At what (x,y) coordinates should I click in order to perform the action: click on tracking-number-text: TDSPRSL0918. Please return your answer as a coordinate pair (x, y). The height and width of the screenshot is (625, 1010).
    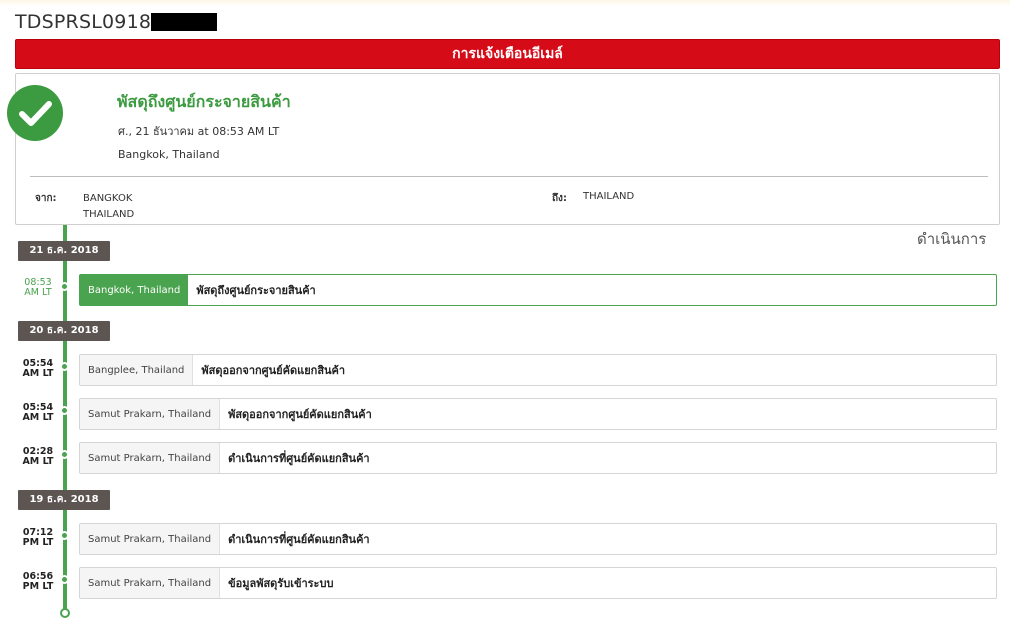
    Looking at the image, I should click on (83, 22).